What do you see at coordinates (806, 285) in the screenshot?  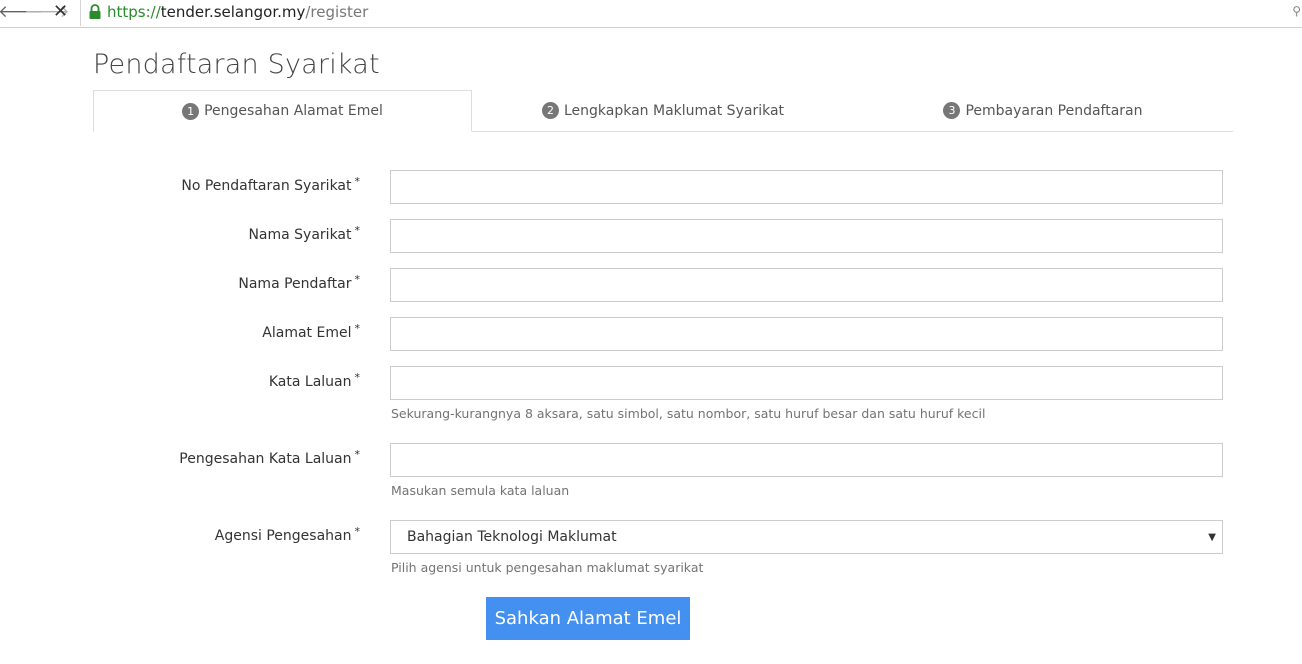 I see `registrant-name-input` at bounding box center [806, 285].